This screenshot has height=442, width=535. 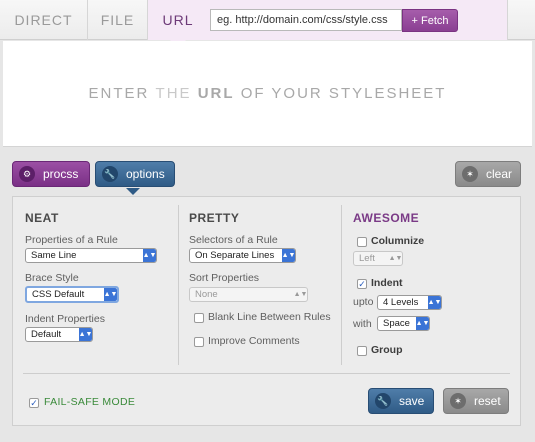 I want to click on indent-properties-value: Default, so click(x=46, y=334).